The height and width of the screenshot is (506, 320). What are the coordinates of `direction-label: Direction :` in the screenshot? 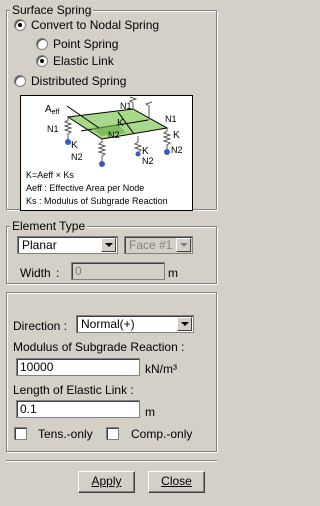 It's located at (40, 326).